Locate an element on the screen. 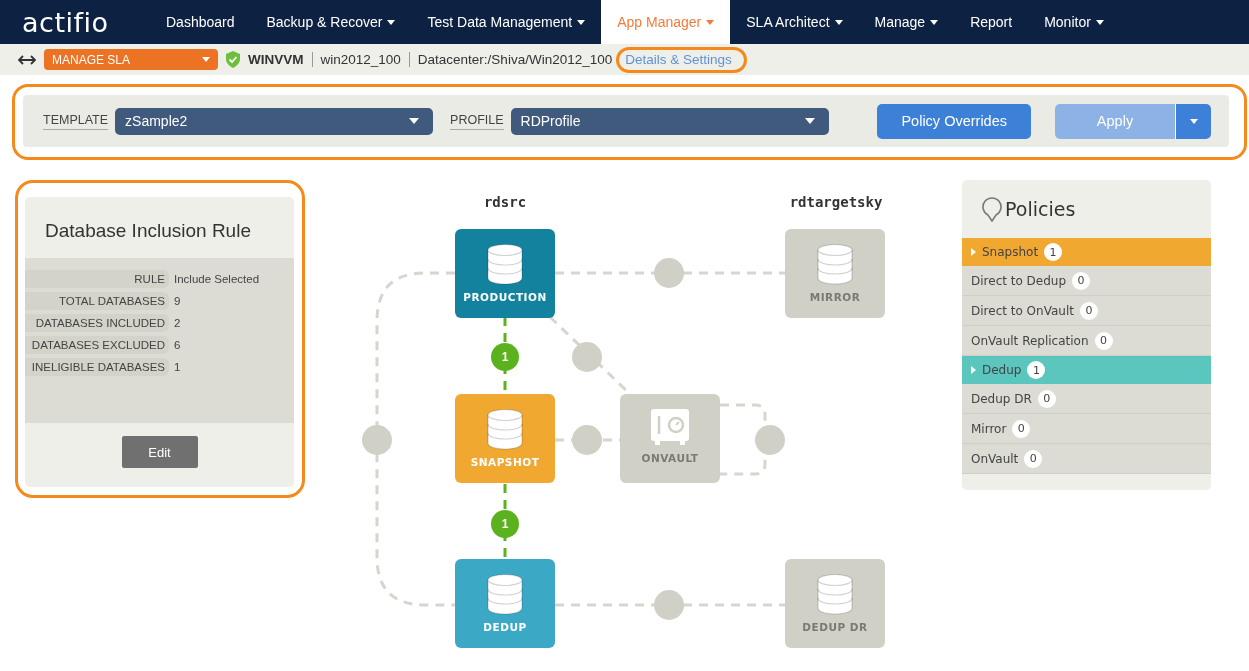 This screenshot has width=1249, height=671. edit-button: Edit is located at coordinates (159, 452).